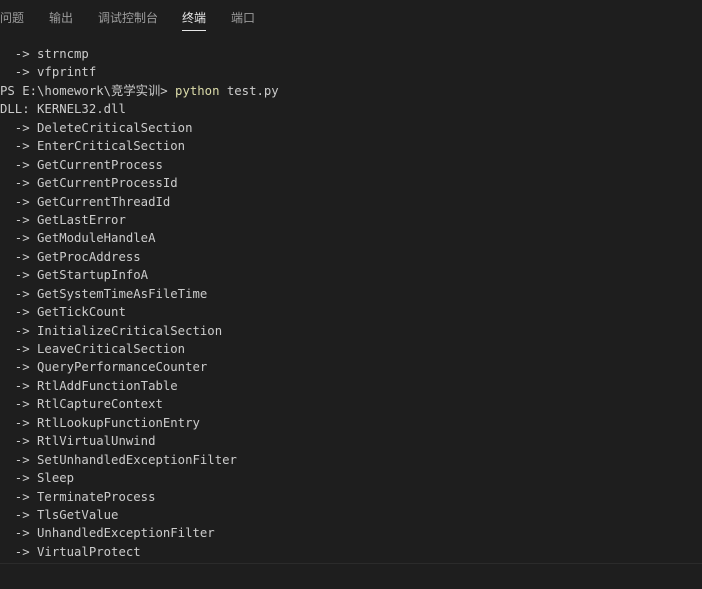 This screenshot has height=589, width=702. I want to click on terminal-command: python, so click(197, 90).